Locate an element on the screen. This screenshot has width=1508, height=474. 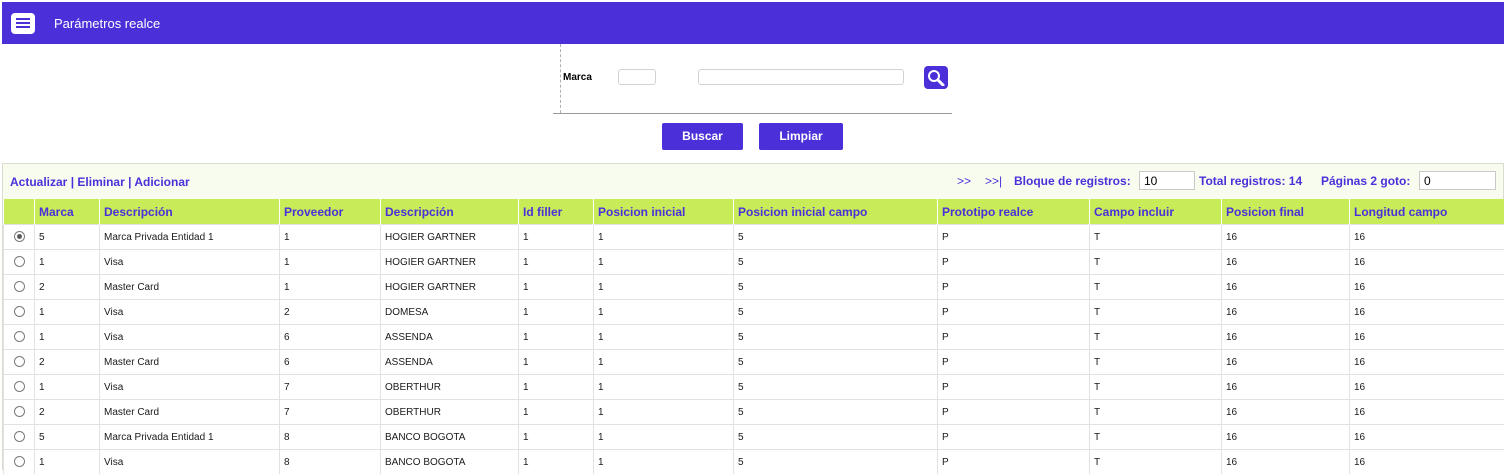
table-row: 1 Visa 2 DOMESA 1 1 5 P T 16 16 is located at coordinates (753, 312).